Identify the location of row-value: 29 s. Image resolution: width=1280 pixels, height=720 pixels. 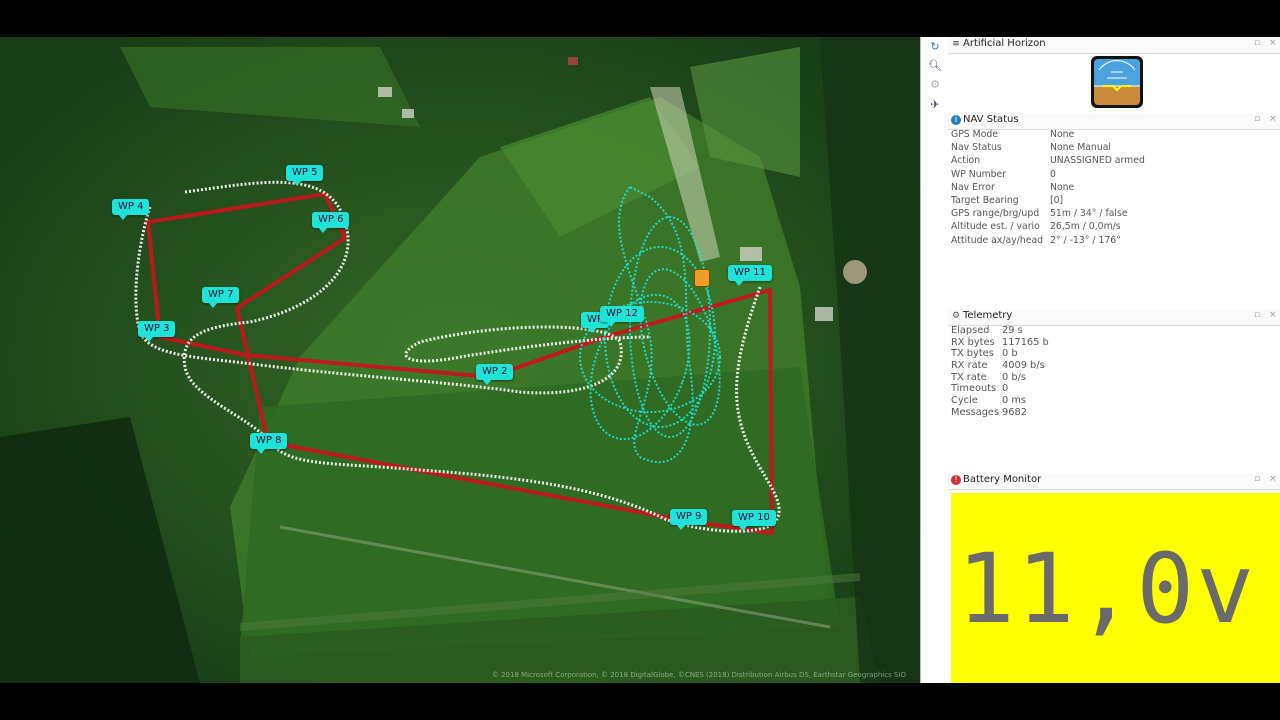
(1012, 330).